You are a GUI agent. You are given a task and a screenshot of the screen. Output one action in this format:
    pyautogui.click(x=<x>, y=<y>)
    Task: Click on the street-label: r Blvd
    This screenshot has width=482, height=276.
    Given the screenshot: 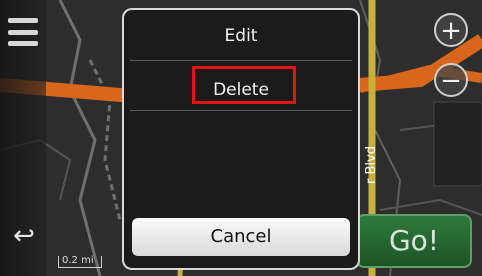 What is the action you would take?
    pyautogui.click(x=371, y=165)
    